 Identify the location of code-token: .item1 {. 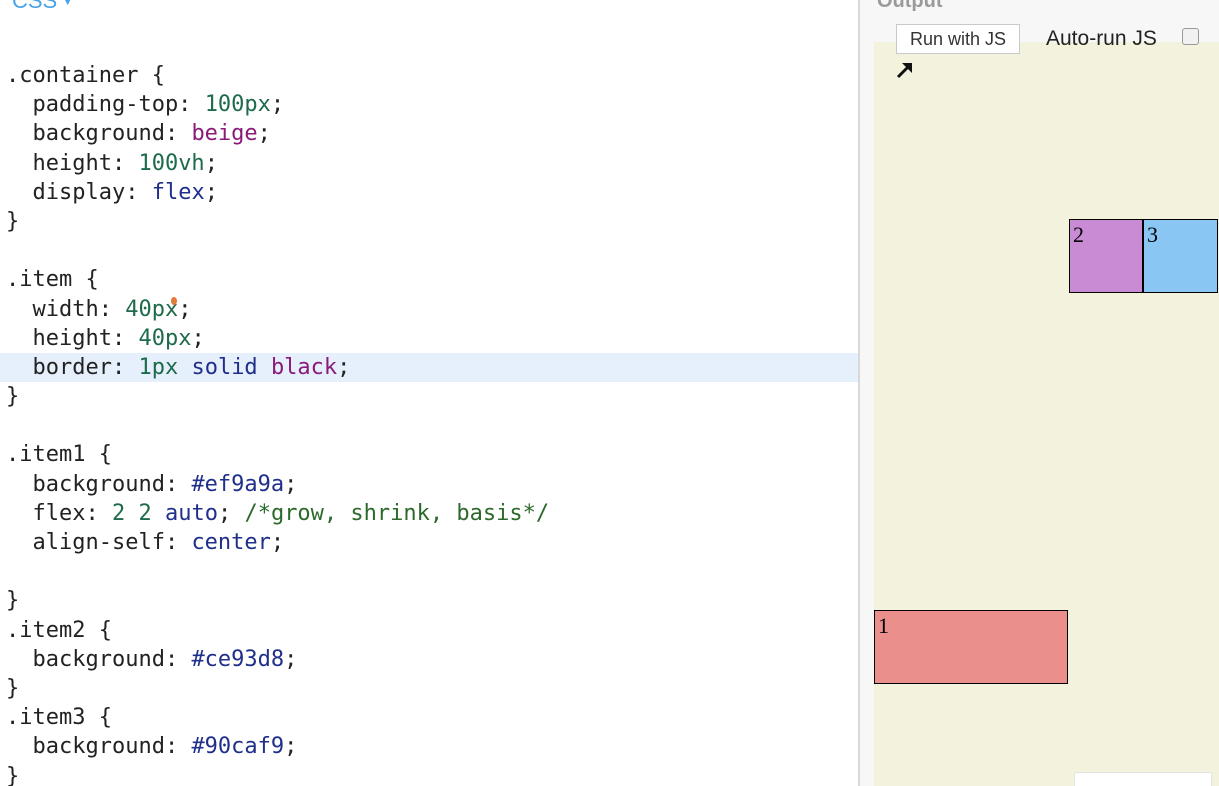
(59, 455).